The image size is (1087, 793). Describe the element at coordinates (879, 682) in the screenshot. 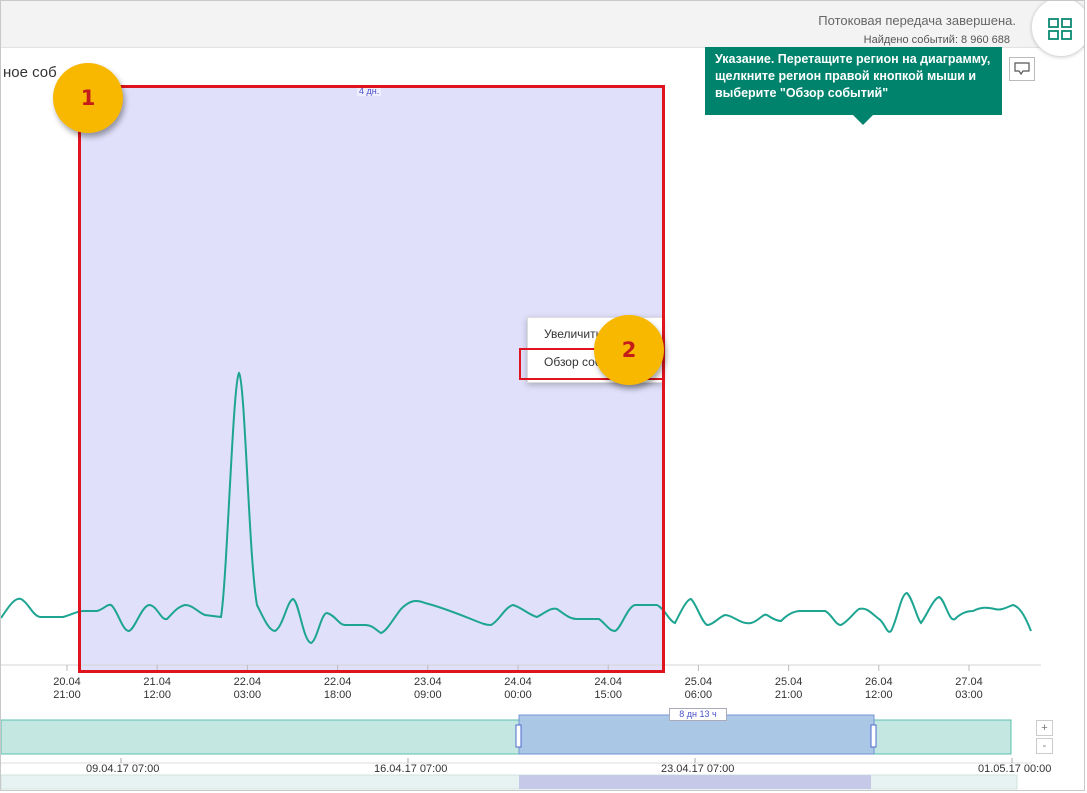

I see `x-tick-date: 26.04` at that location.